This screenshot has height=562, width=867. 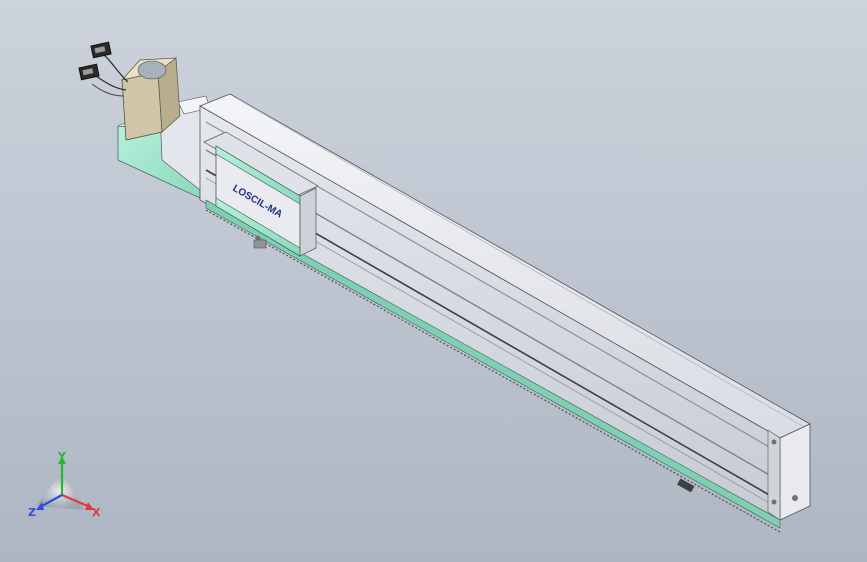 What do you see at coordinates (96, 512) in the screenshot?
I see `x-axis-label: X` at bounding box center [96, 512].